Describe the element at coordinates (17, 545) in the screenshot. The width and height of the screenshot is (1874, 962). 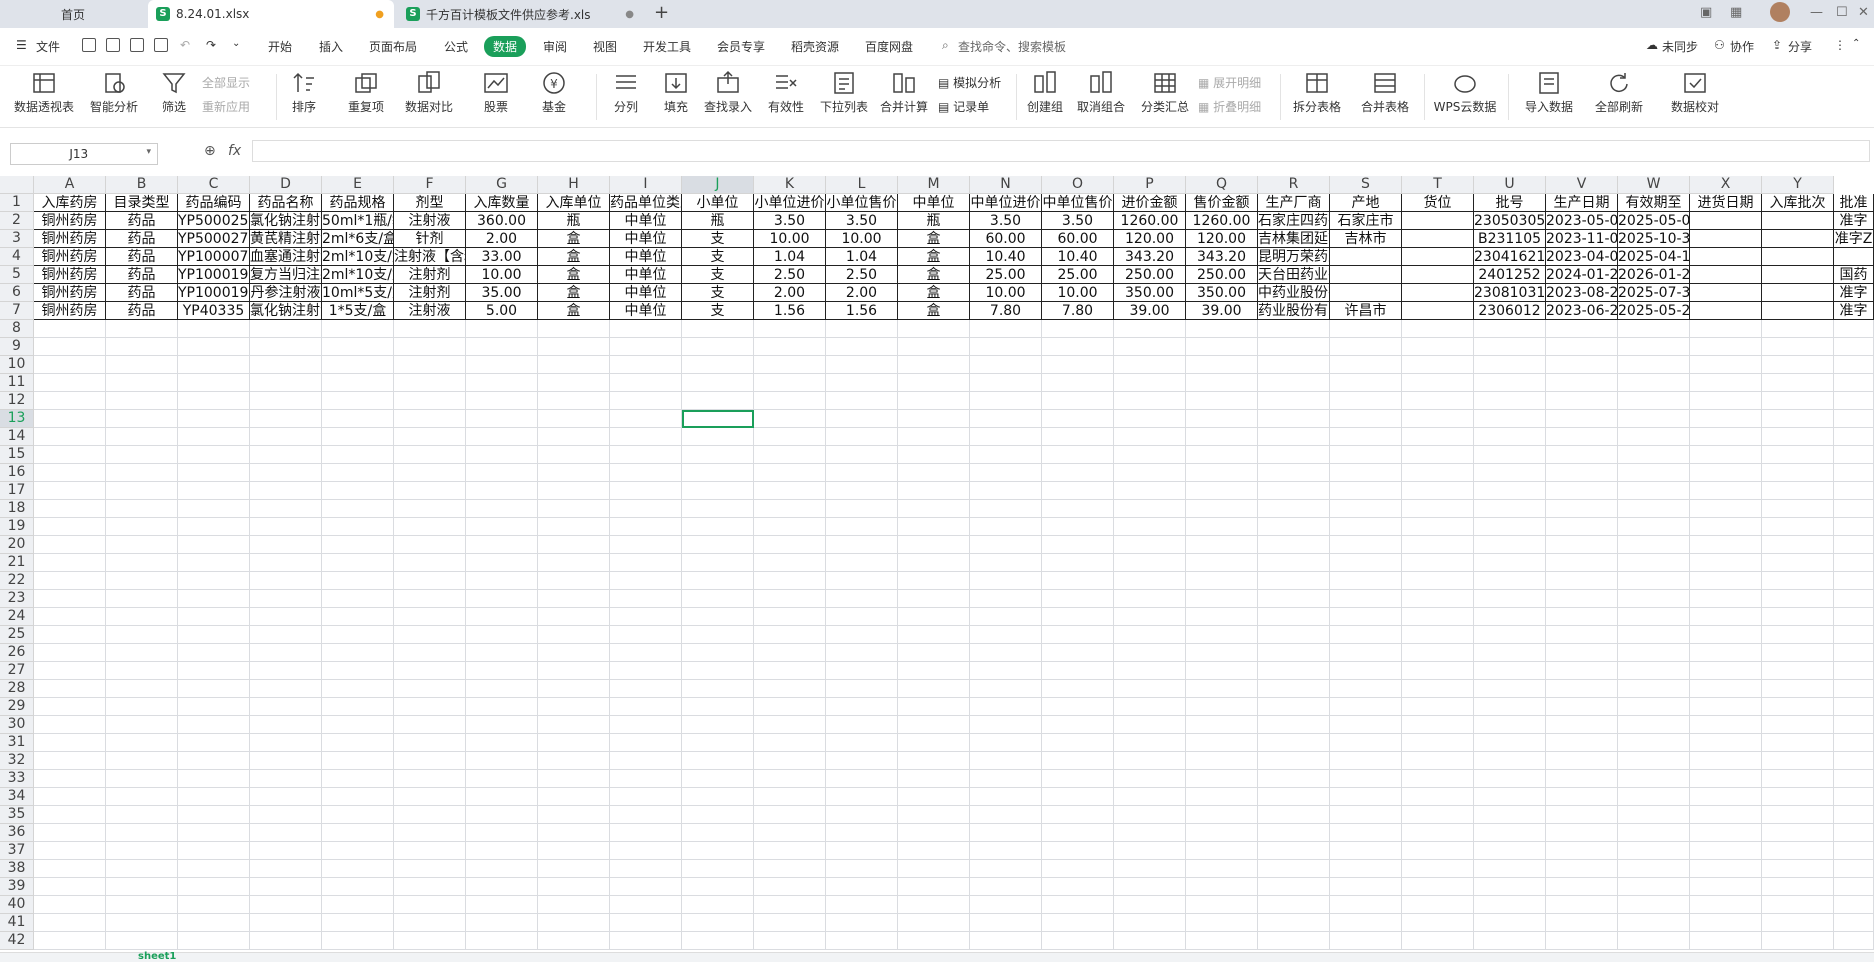
I see `row-header-20: 20` at that location.